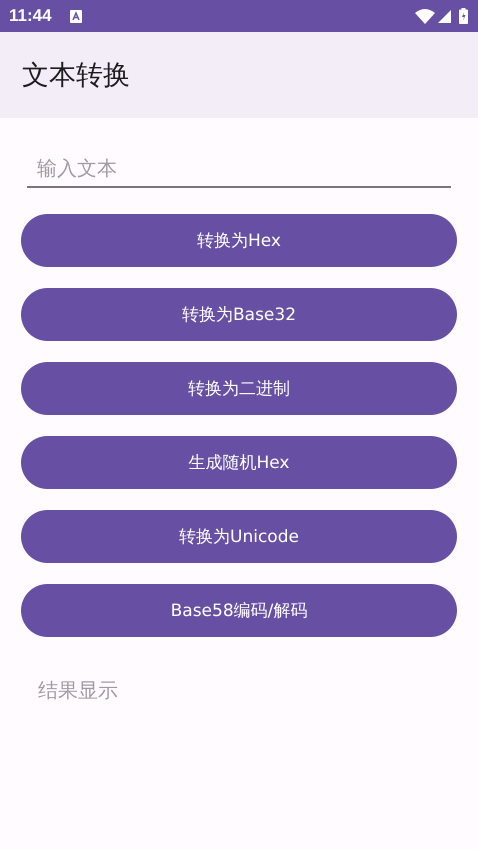 This screenshot has width=478, height=849. What do you see at coordinates (76, 16) in the screenshot?
I see `notification-icon` at bounding box center [76, 16].